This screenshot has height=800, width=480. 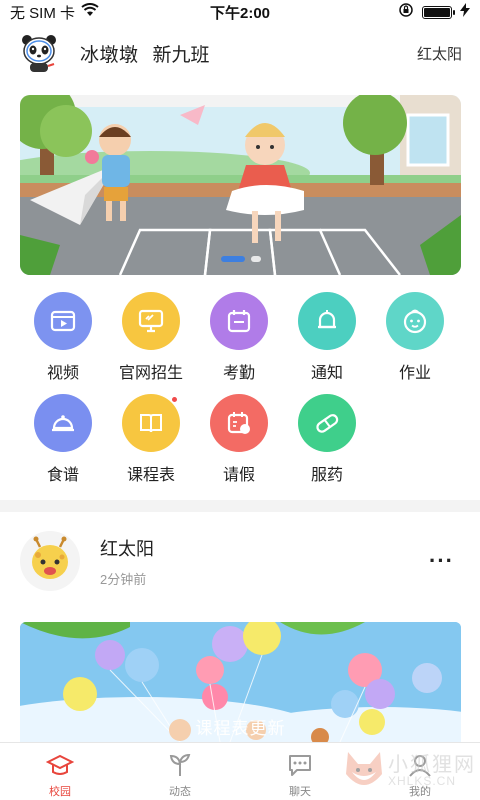 I want to click on grid-label-admission: 官网招生, so click(x=150, y=373).